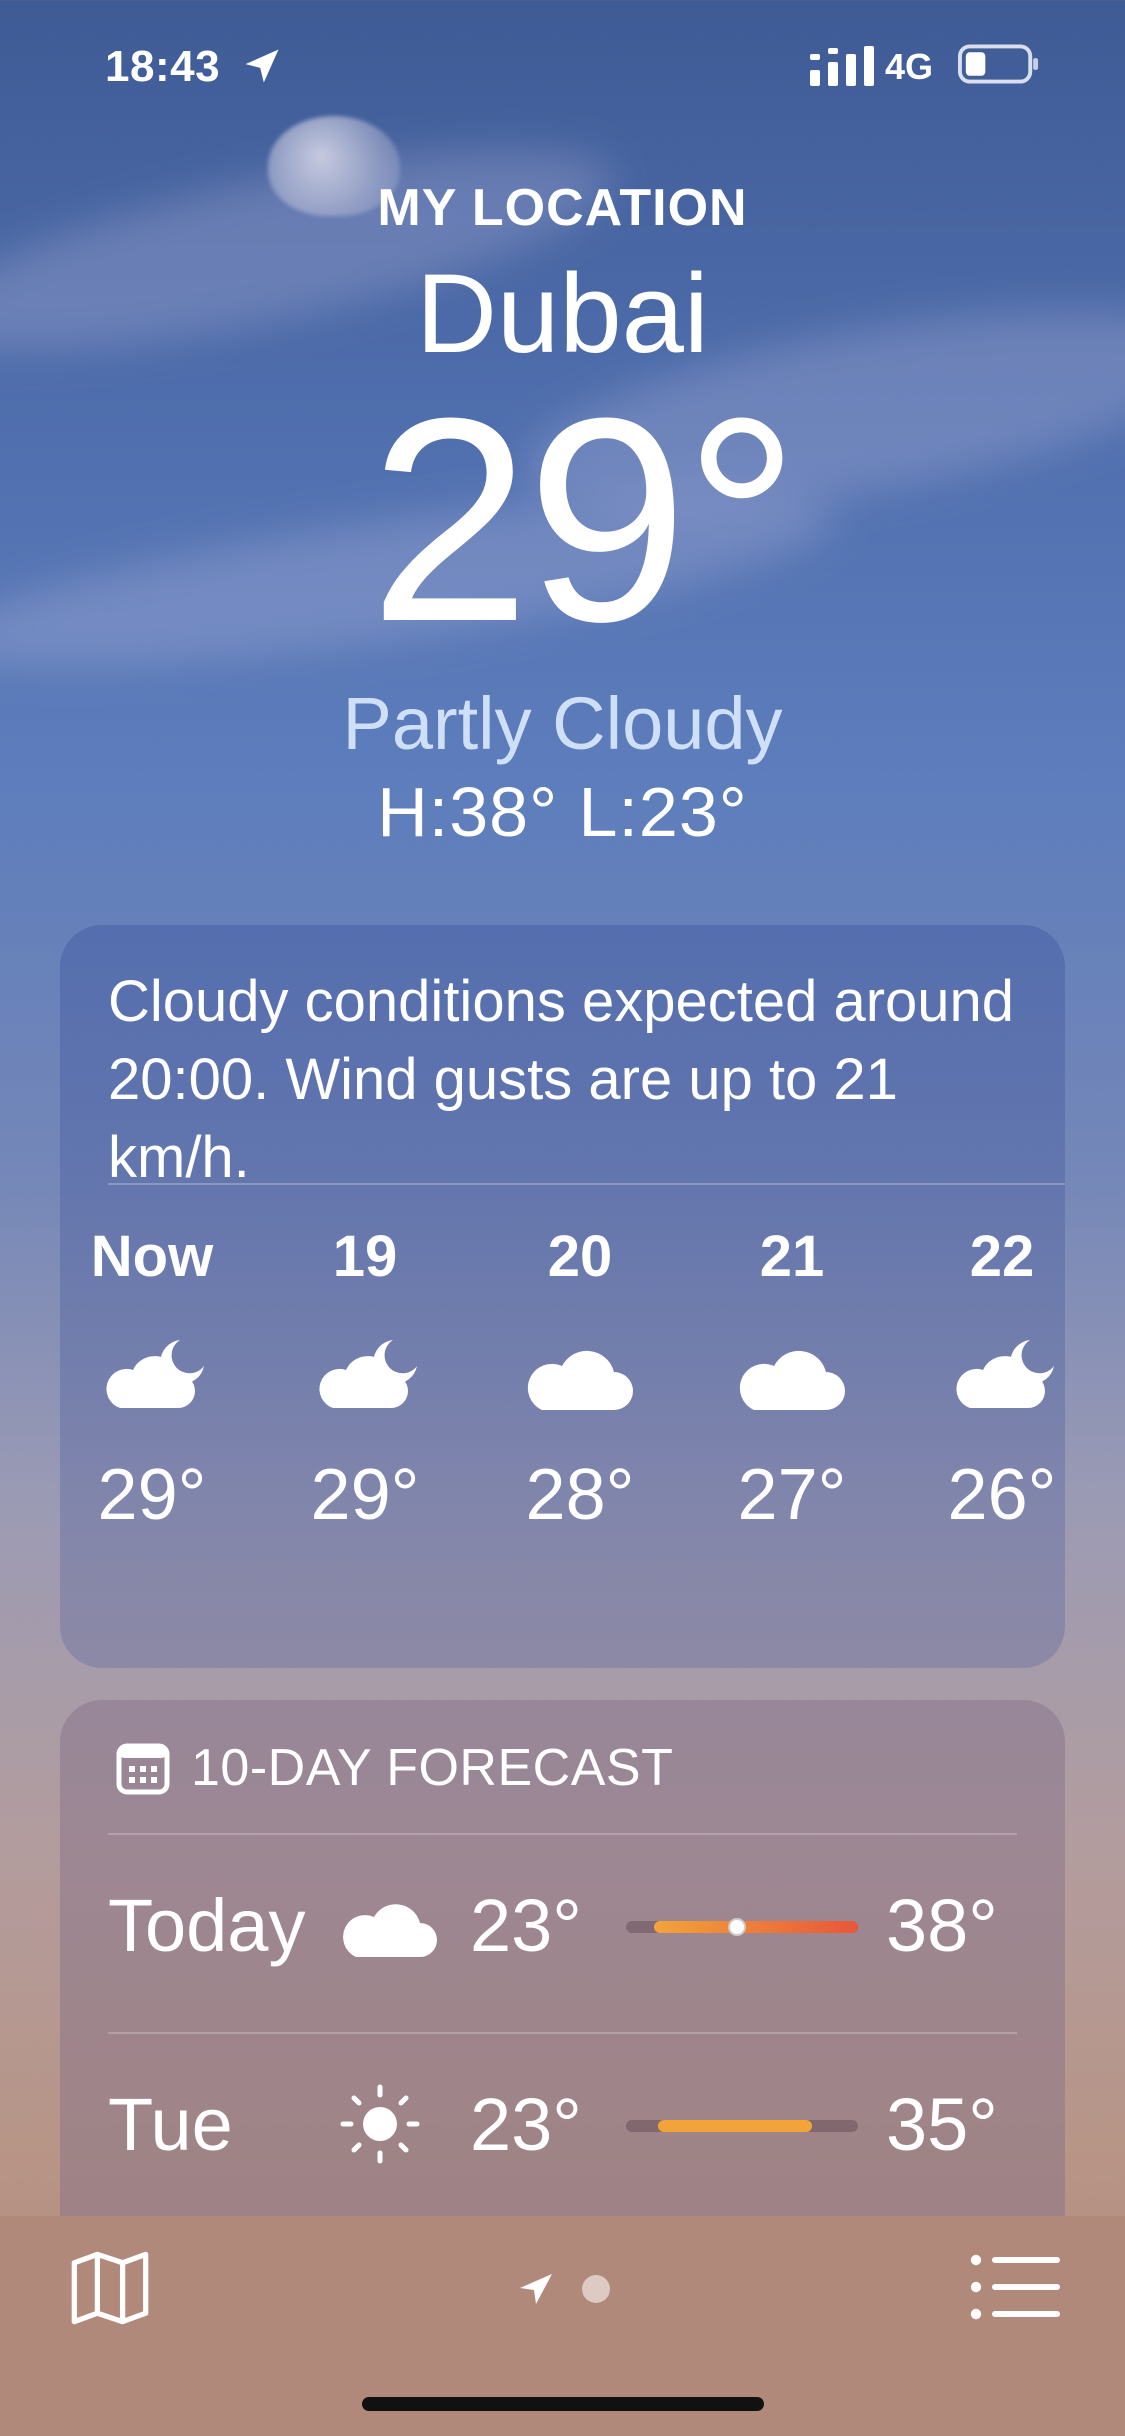  Describe the element at coordinates (580, 1495) in the screenshot. I see `hour-temperature: 28°` at that location.